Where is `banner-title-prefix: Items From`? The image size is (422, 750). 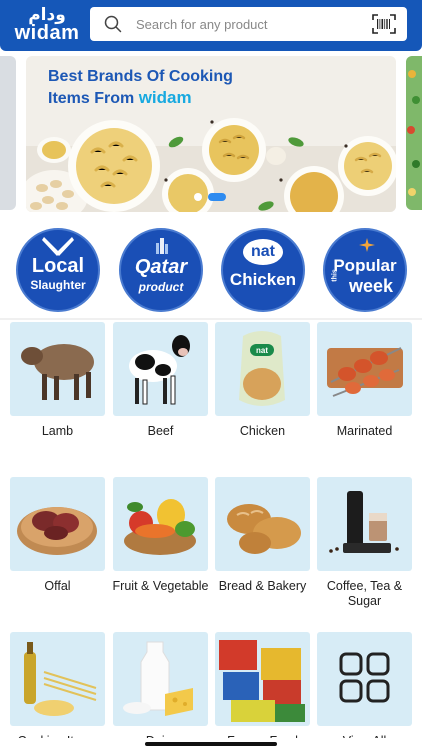
banner-title-prefix: Items From is located at coordinates (93, 98).